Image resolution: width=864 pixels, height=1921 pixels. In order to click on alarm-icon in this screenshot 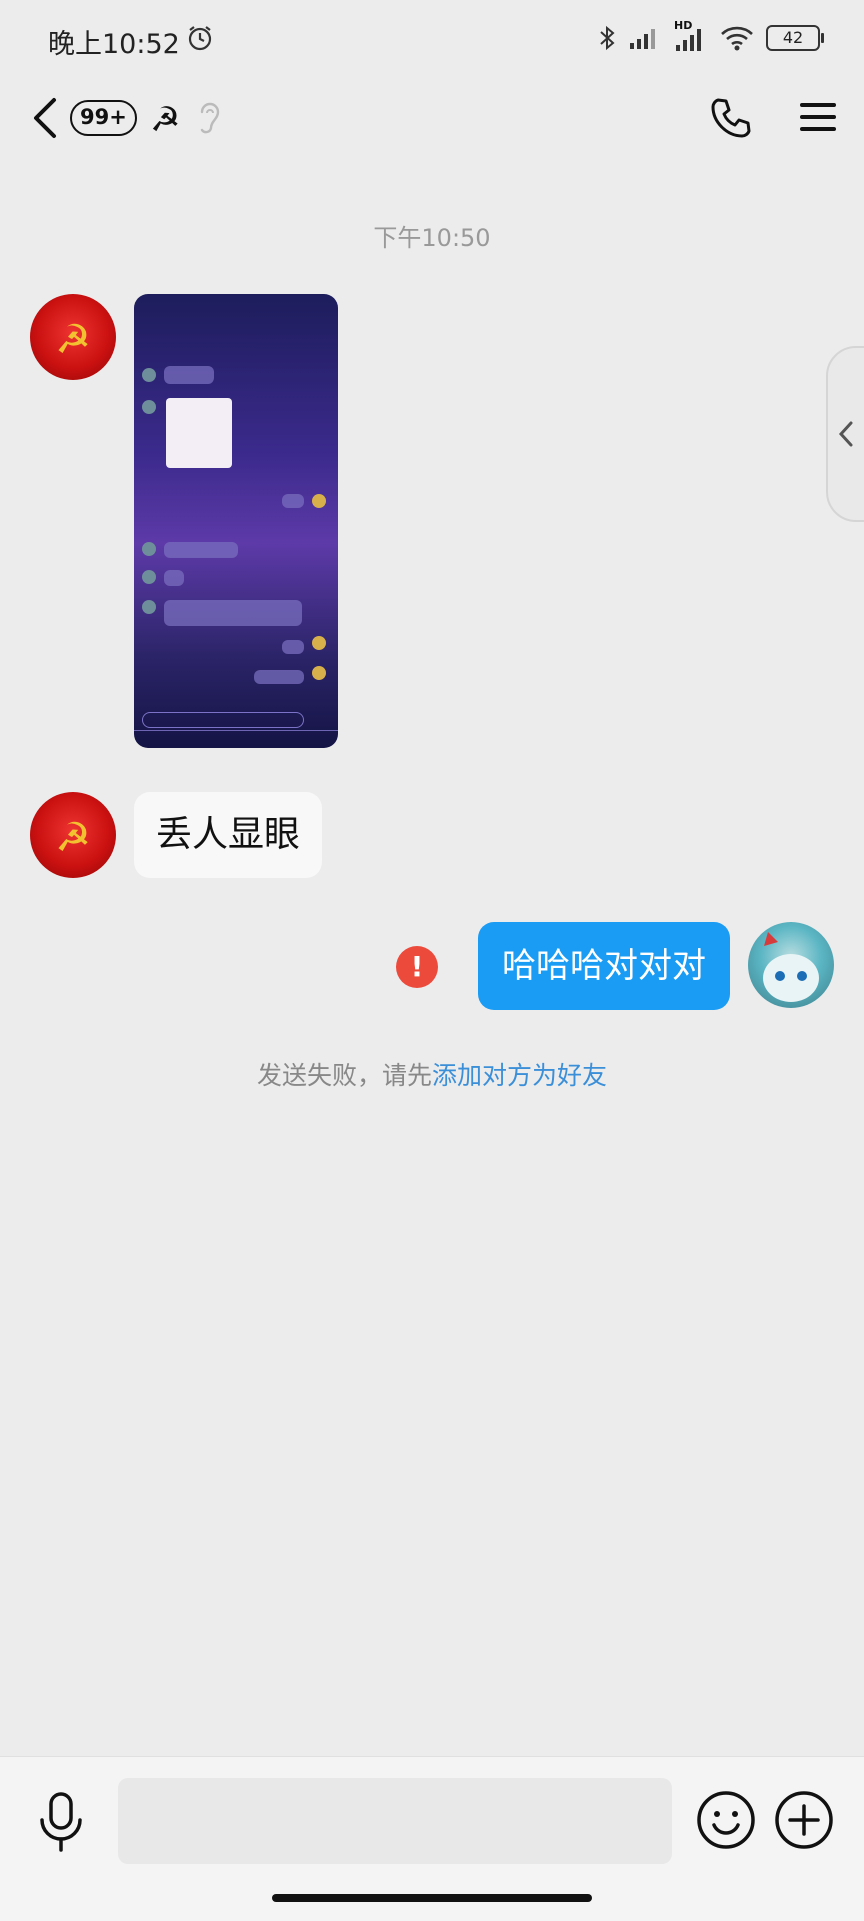, I will do `click(200, 38)`.